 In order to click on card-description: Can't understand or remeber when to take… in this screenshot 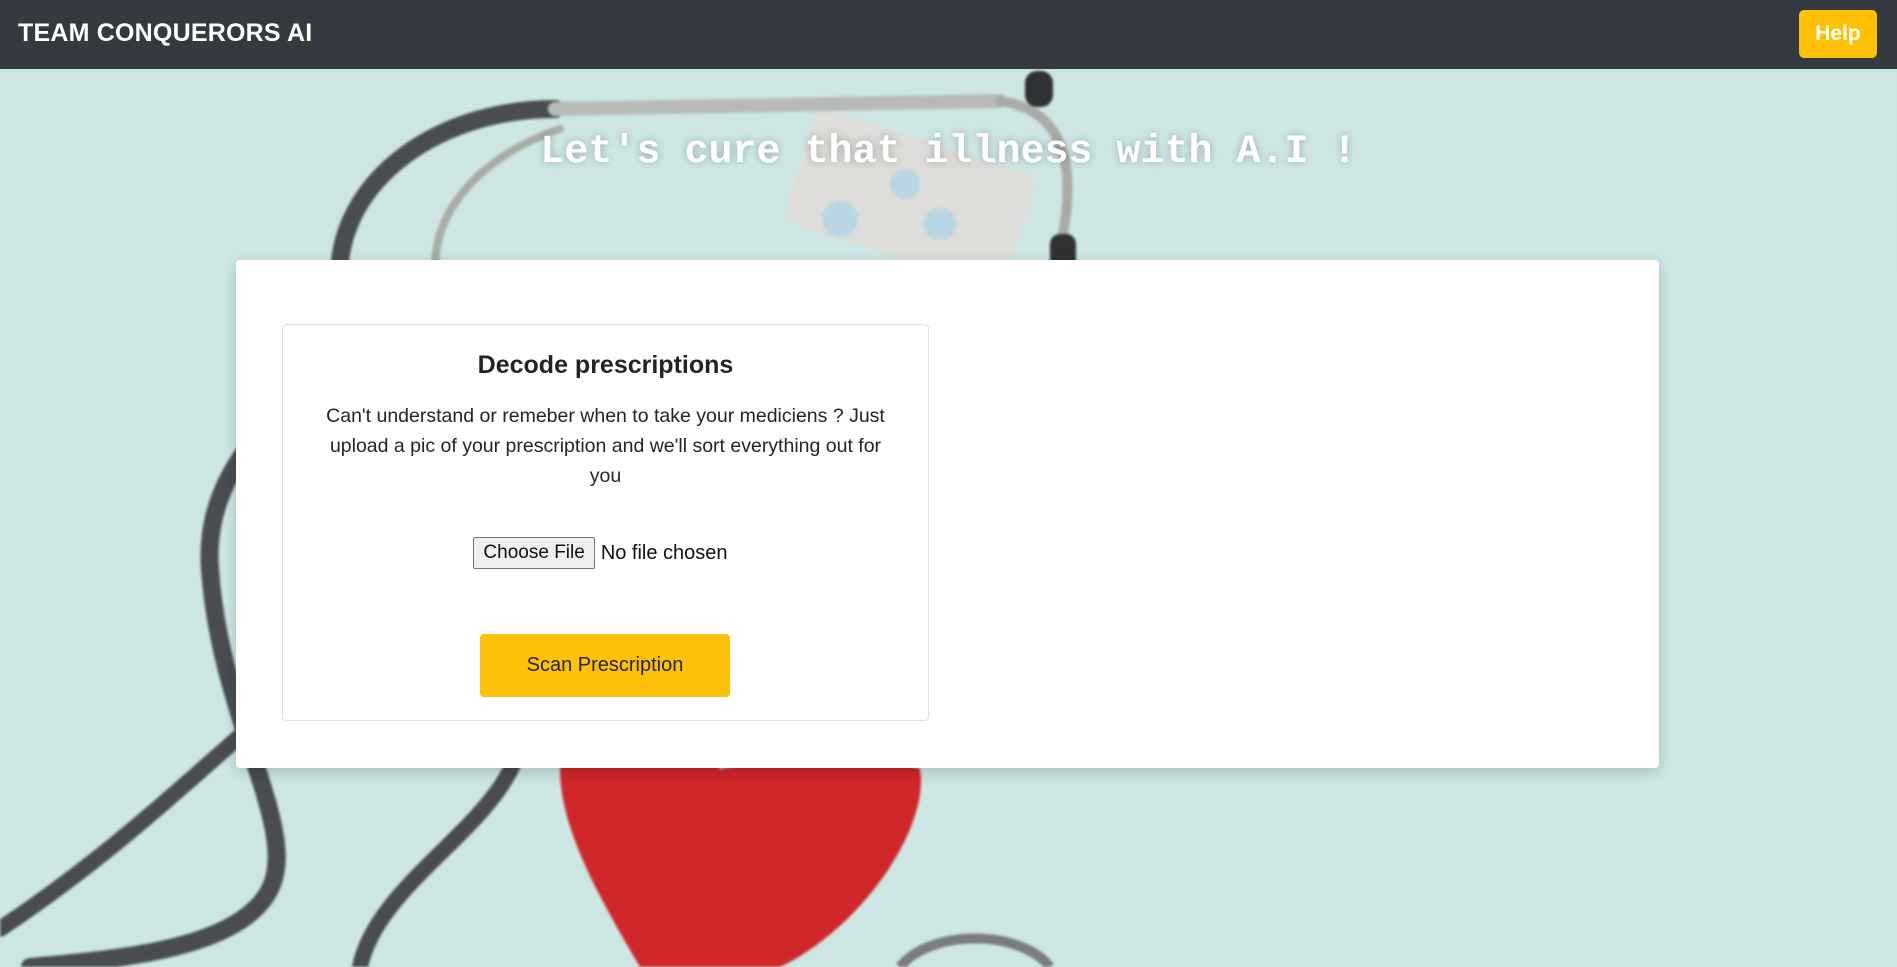, I will do `click(605, 446)`.